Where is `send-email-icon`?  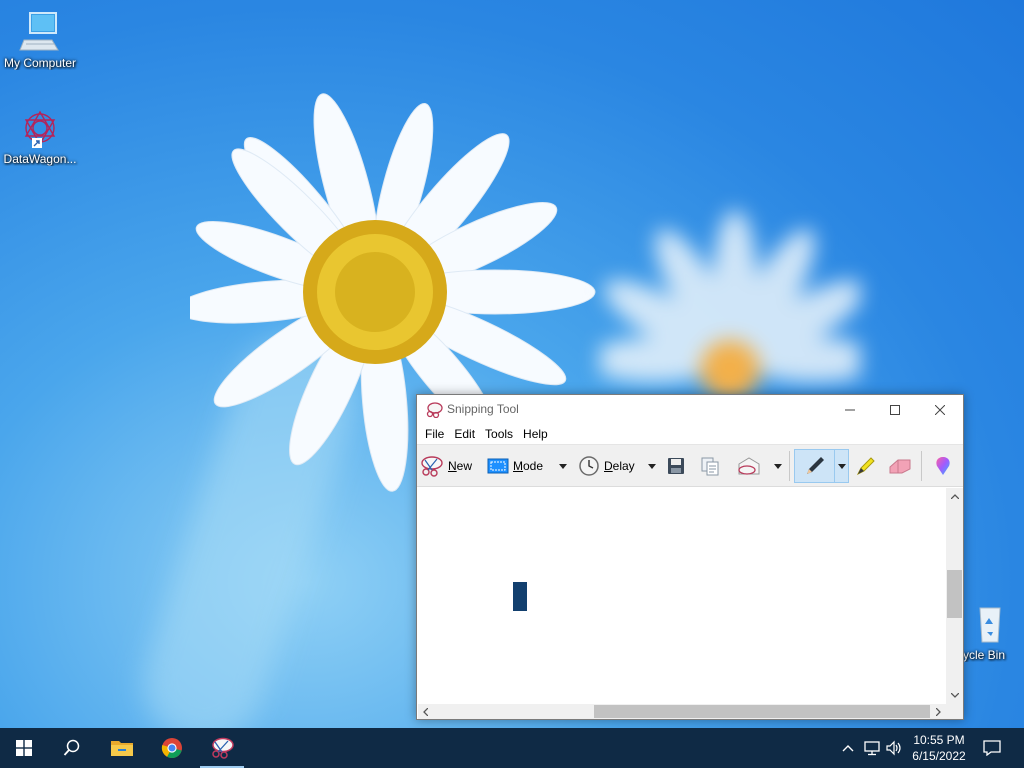 send-email-icon is located at coordinates (749, 466).